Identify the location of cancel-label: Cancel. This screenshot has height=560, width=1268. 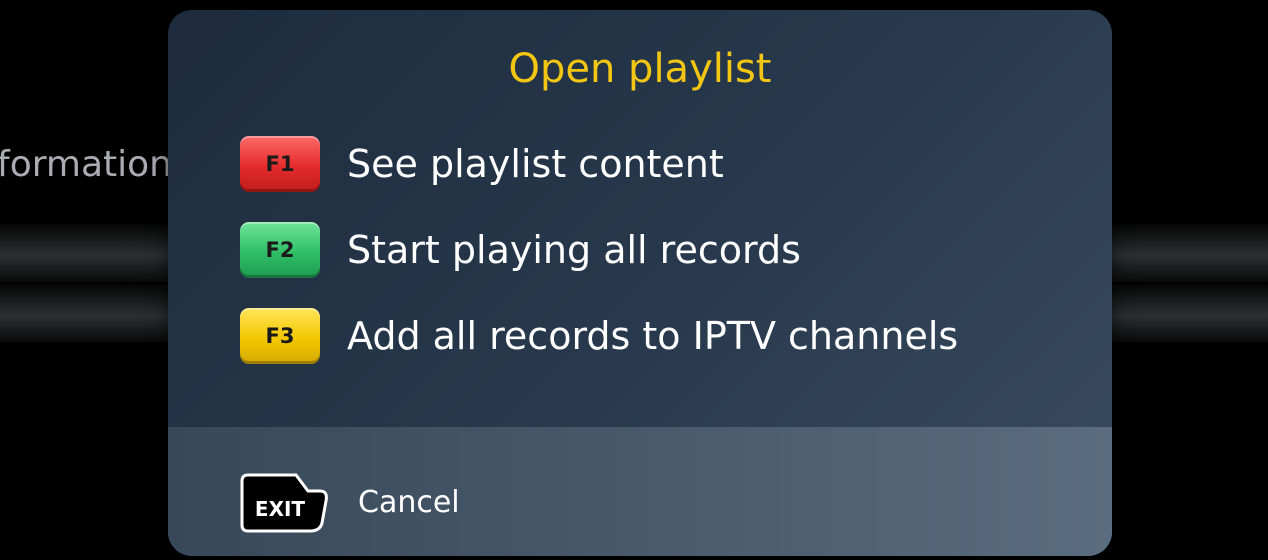
(409, 502).